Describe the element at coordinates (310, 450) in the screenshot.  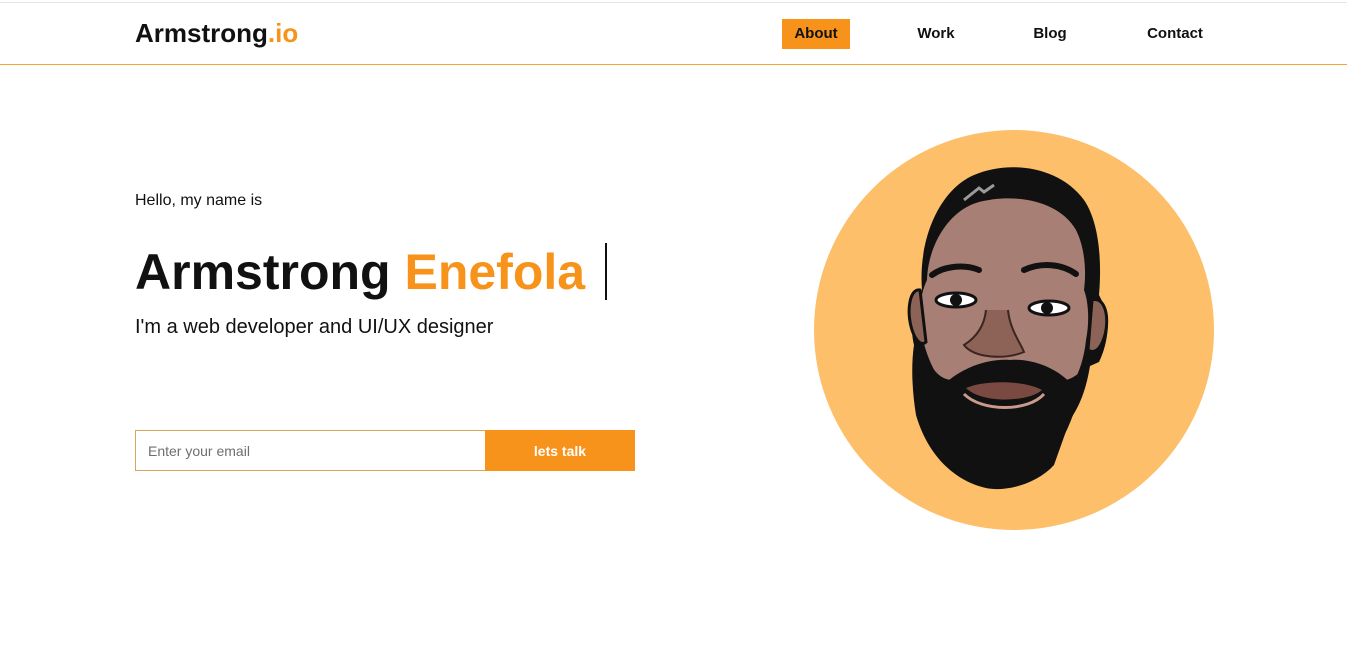
I see `email-input` at that location.